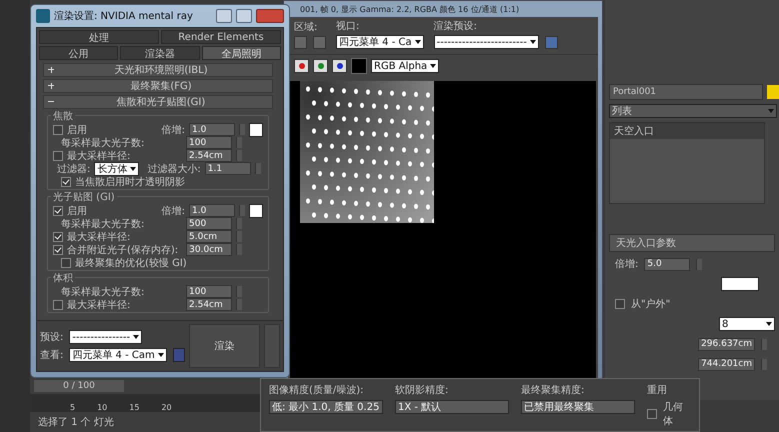 The image size is (779, 432). Describe the element at coordinates (673, 414) in the screenshot. I see `checkbox-label: 几何体` at that location.